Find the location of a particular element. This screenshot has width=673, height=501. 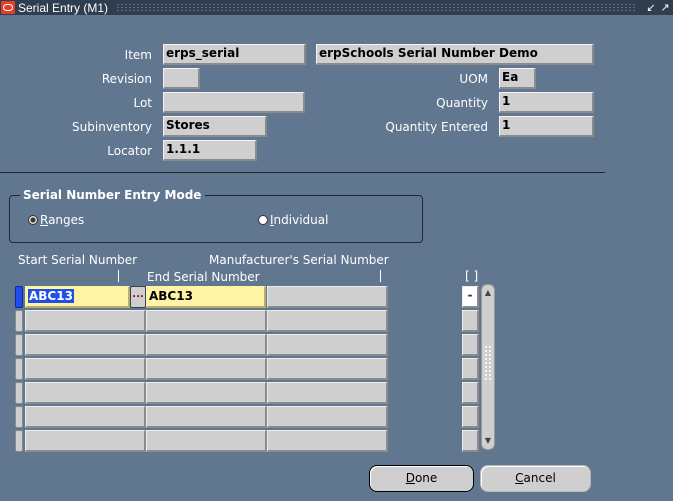

start-serial-cell: ABC13 is located at coordinates (77, 297).